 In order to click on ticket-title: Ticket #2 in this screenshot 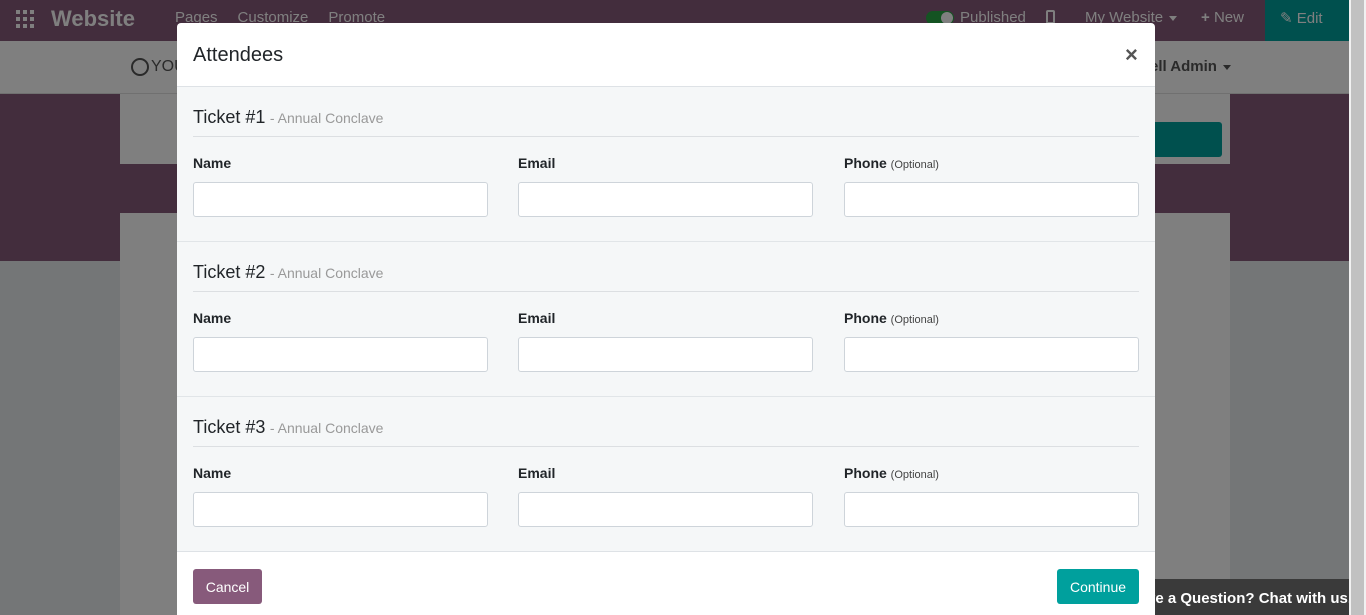, I will do `click(229, 272)`.